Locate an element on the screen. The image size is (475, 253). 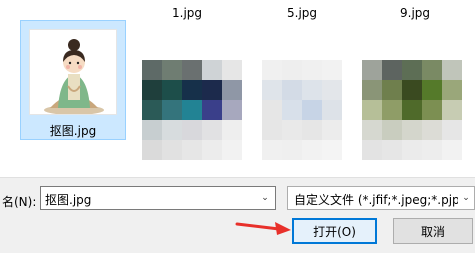
file-name-1: 1.jpg is located at coordinates (187, 13).